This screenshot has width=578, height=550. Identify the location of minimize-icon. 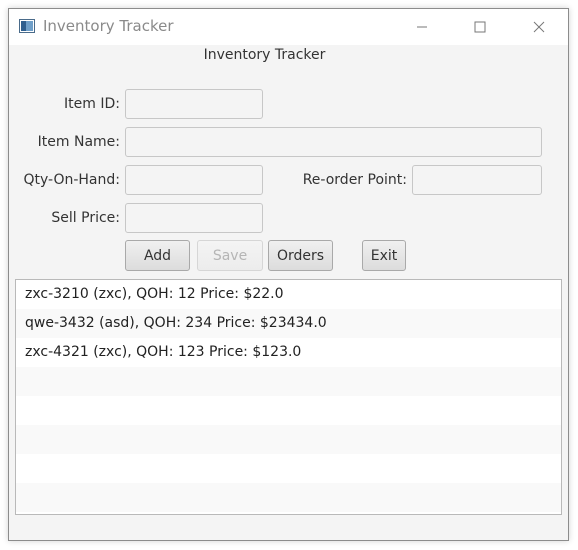
(422, 27).